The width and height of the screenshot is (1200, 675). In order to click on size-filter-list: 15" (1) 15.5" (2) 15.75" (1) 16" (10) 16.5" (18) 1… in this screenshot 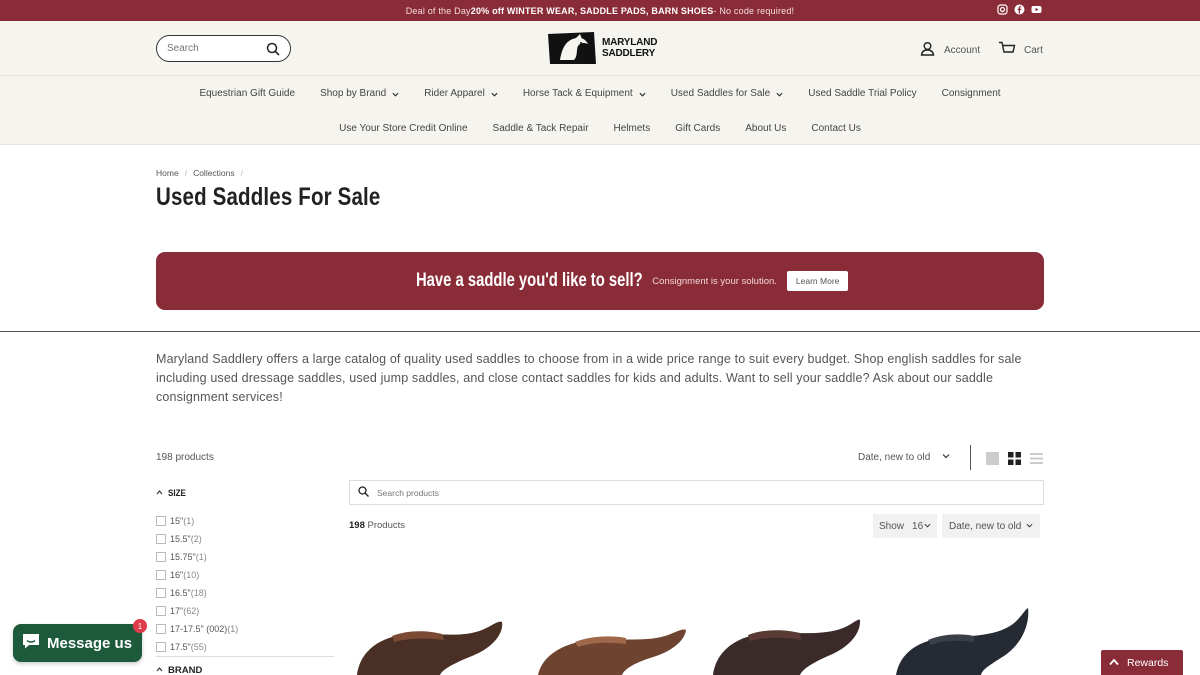, I will do `click(245, 584)`.